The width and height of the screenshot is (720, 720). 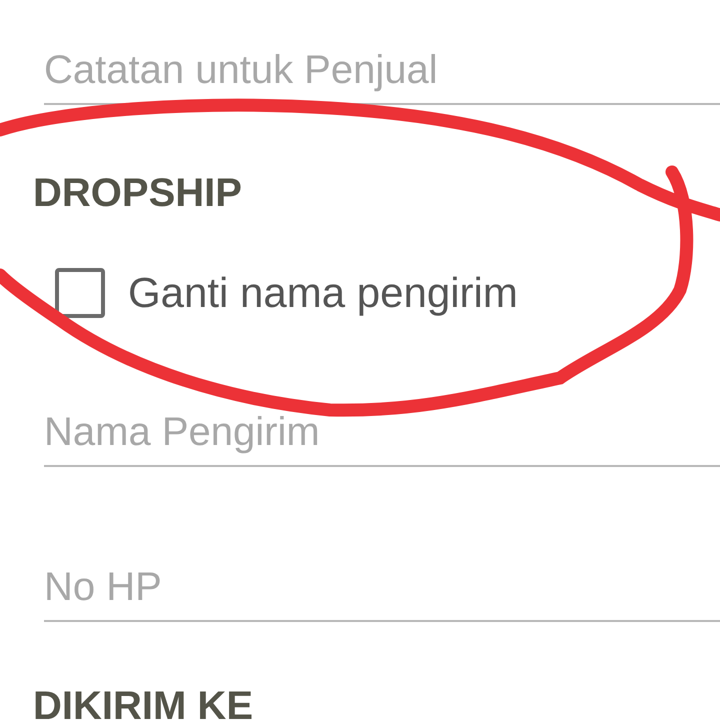 I want to click on input-field: Nama Pengirim, so click(x=382, y=438).